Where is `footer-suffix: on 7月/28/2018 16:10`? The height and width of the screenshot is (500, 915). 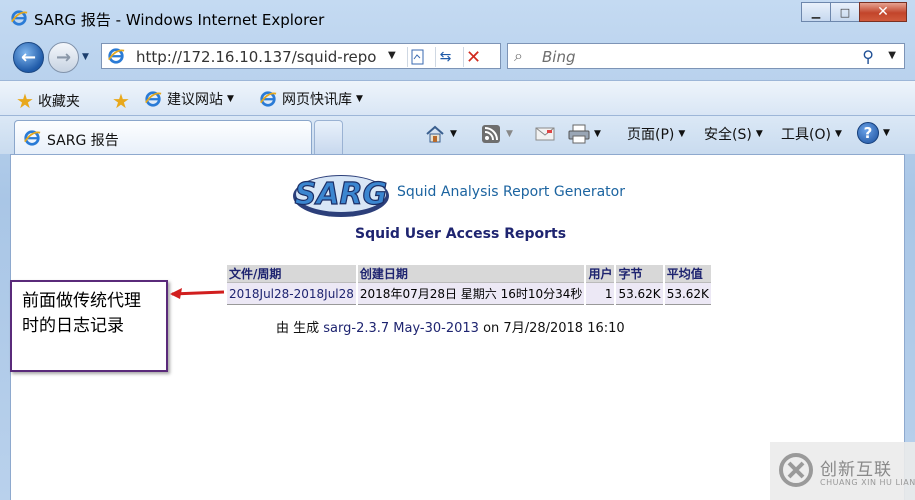
footer-suffix: on 7月/28/2018 16:10 is located at coordinates (554, 328).